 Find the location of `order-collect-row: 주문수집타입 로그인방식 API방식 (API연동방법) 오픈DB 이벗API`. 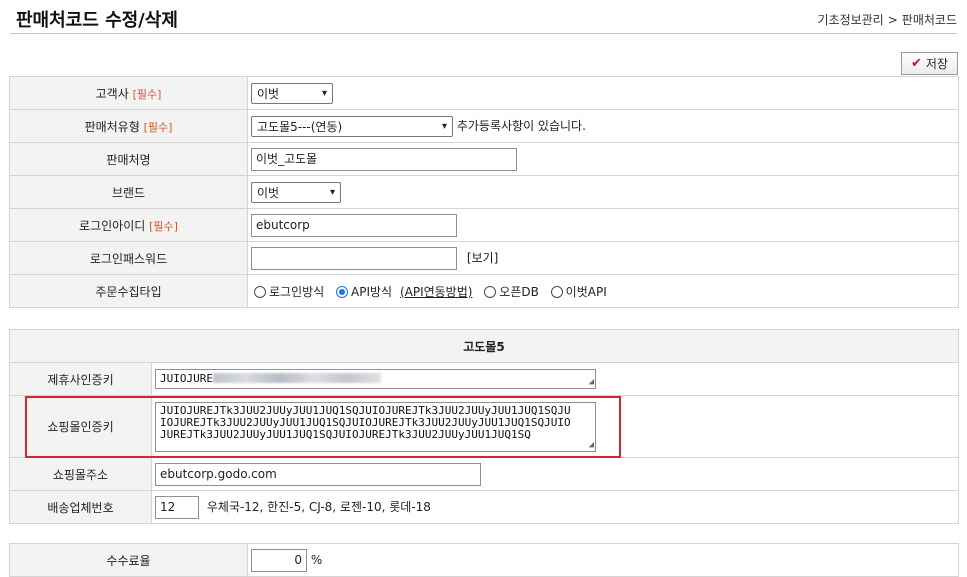

order-collect-row: 주문수집타입 로그인방식 API방식 (API연동방법) 오픈DB 이벗API is located at coordinates (484, 291).